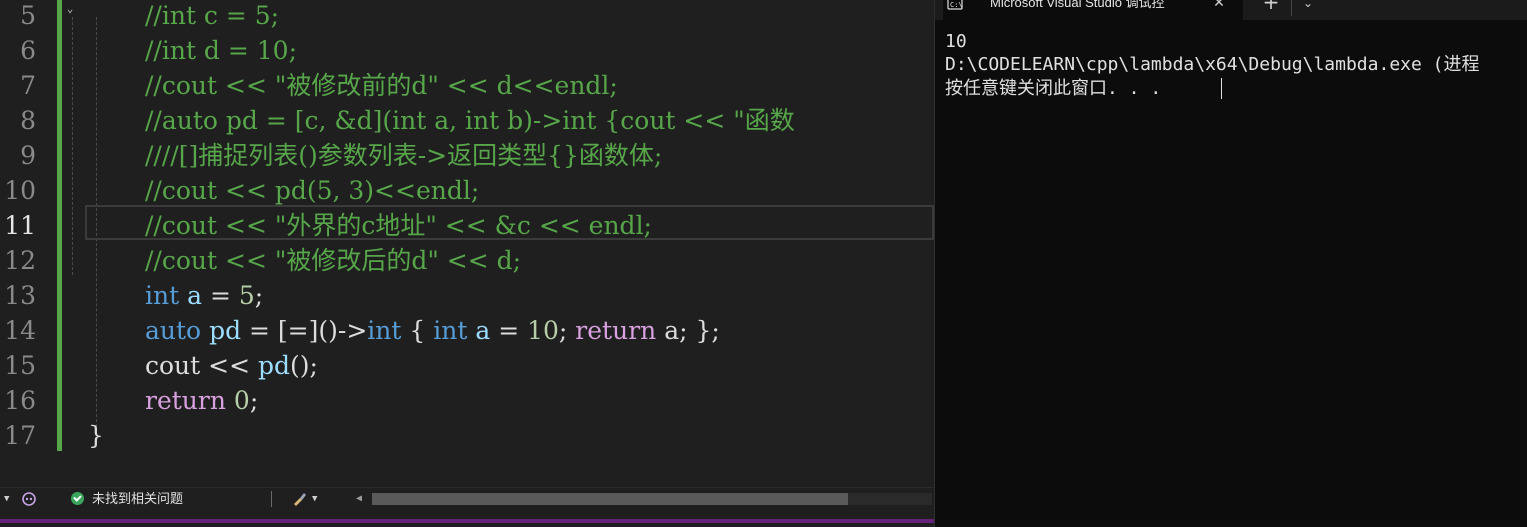 Image resolution: width=1527 pixels, height=527 pixels. Describe the element at coordinates (70, 9) in the screenshot. I see `fold-chevron-icon: ⌄` at that location.